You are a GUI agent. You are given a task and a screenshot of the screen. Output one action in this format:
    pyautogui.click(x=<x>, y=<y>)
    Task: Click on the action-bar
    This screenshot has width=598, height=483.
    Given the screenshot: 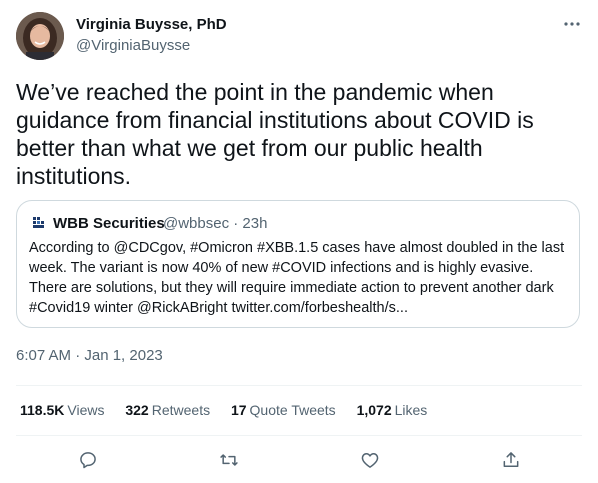 What is the action you would take?
    pyautogui.click(x=299, y=460)
    